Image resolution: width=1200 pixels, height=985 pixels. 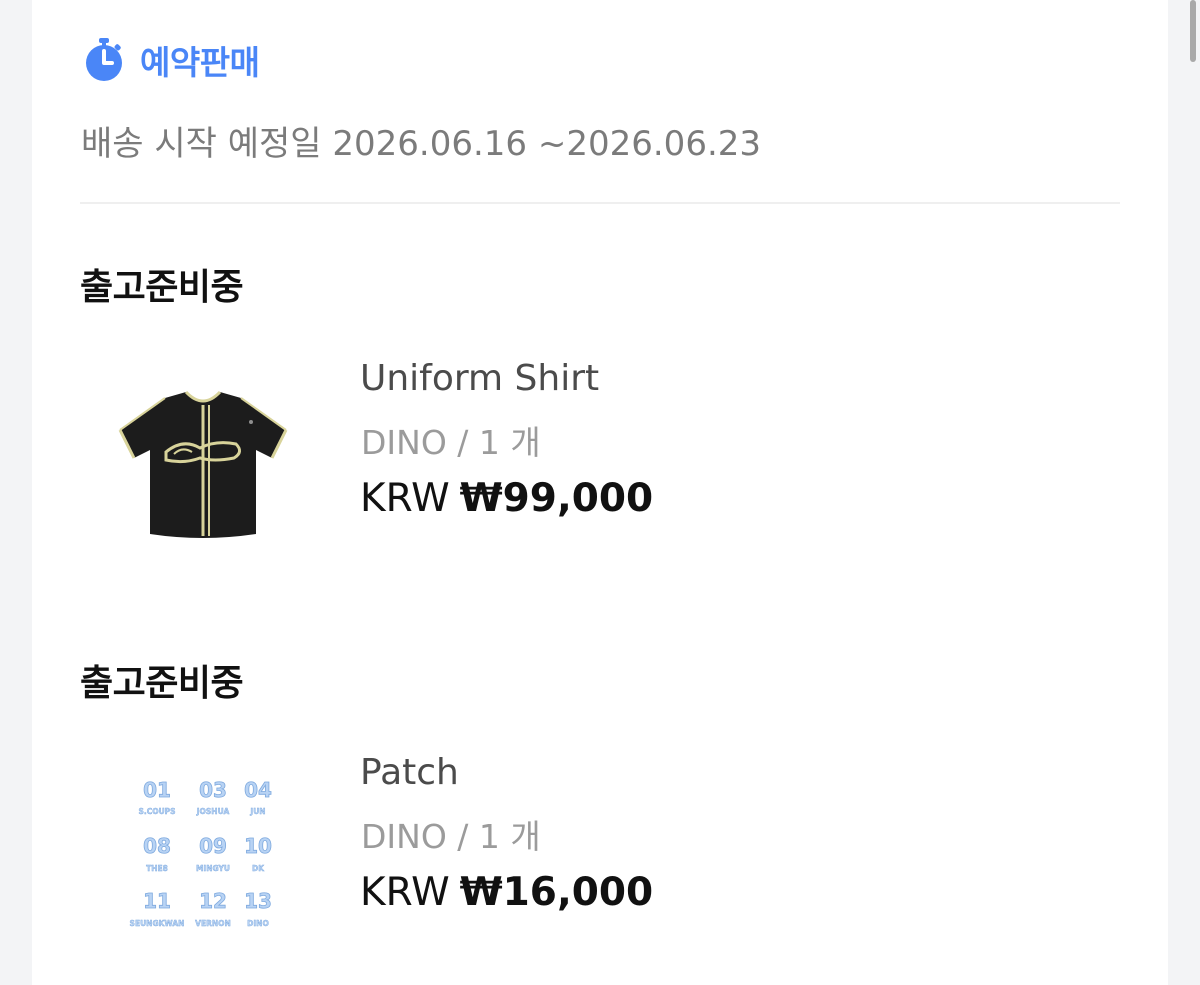 What do you see at coordinates (556, 498) in the screenshot?
I see `price-amount: ₩99,000` at bounding box center [556, 498].